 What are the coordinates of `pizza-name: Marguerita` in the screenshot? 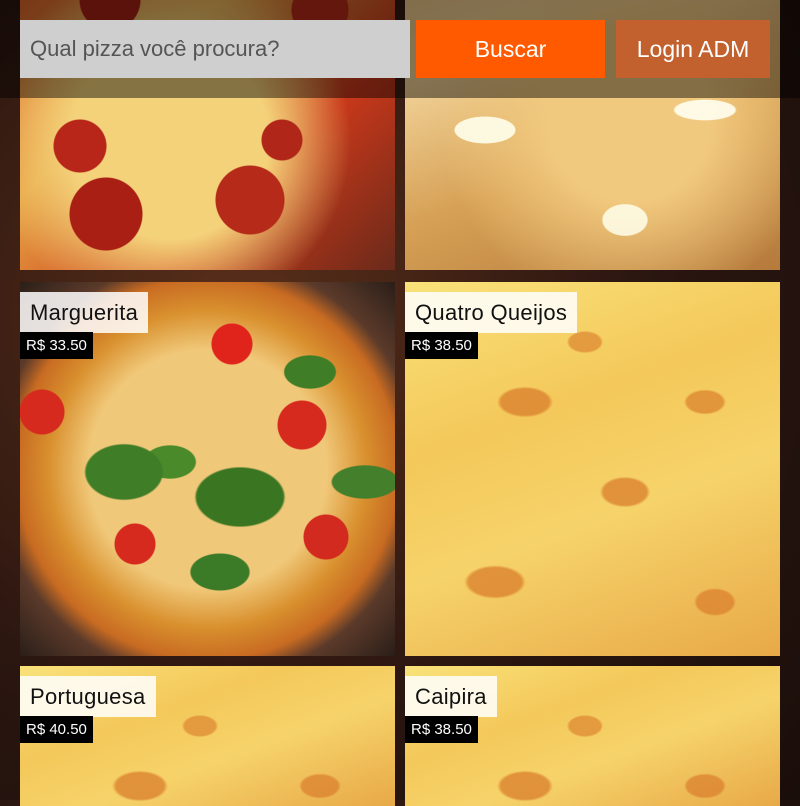 It's located at (84, 312).